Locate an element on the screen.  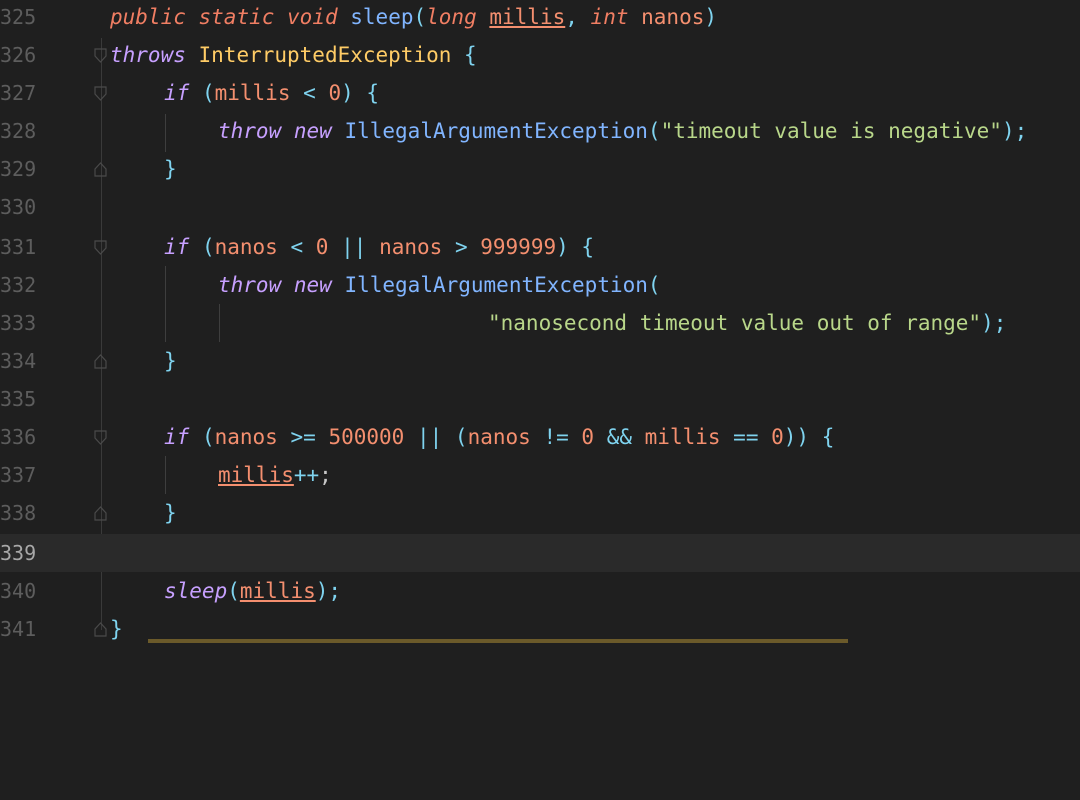
keyword: new is located at coordinates (312, 131).